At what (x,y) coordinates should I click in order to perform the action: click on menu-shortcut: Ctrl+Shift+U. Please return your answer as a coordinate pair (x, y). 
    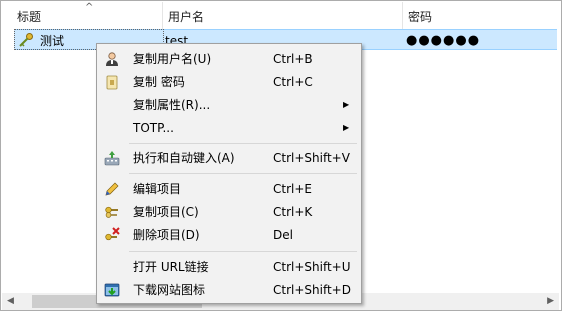
    Looking at the image, I should click on (312, 267).